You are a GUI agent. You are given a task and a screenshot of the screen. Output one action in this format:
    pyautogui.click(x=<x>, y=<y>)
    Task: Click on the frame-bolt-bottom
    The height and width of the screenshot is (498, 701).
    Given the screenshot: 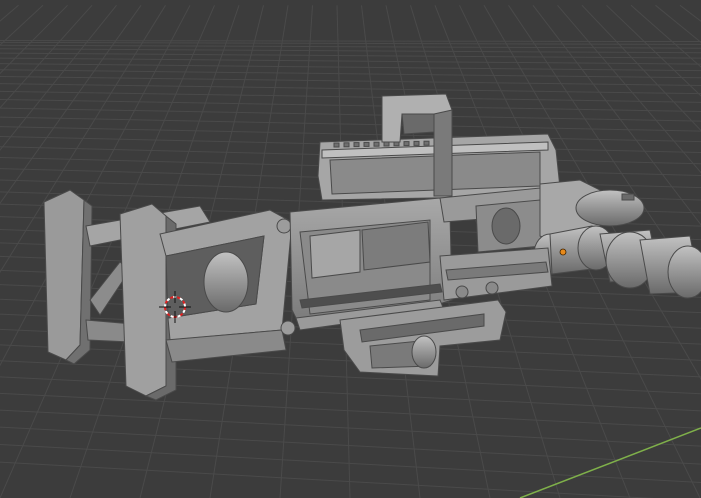 What is the action you would take?
    pyautogui.click(x=288, y=328)
    